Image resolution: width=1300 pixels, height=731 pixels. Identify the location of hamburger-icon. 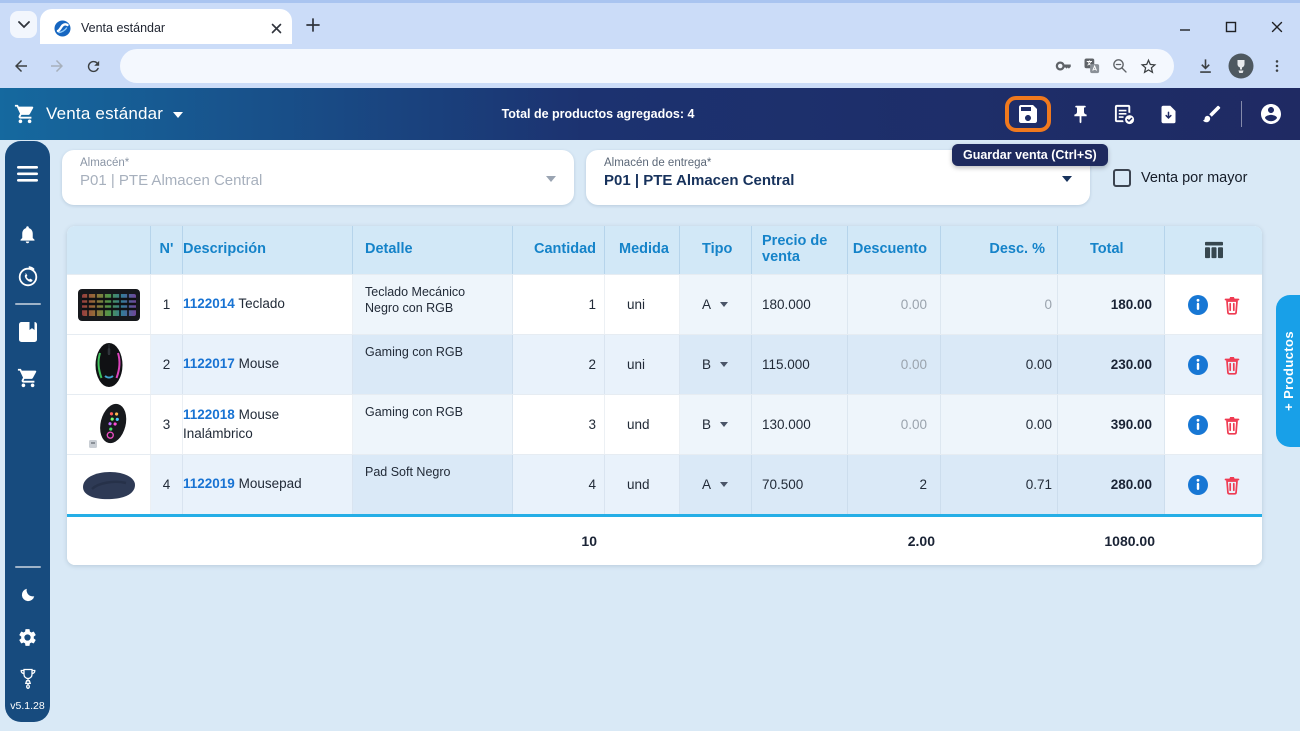
(27, 174).